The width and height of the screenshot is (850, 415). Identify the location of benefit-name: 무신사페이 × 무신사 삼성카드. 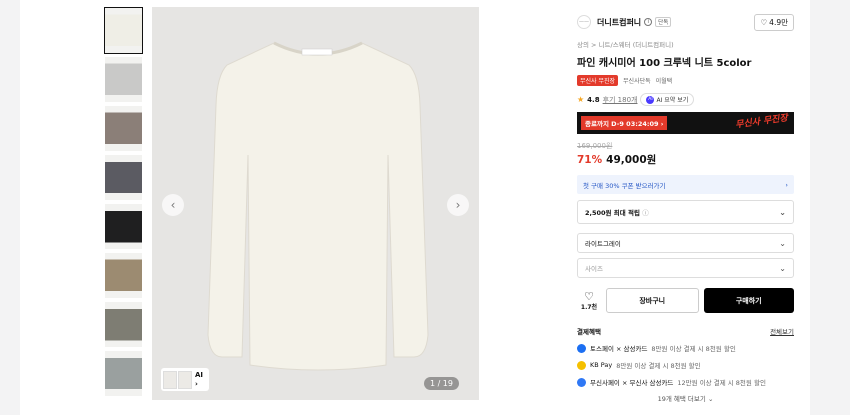
(632, 383).